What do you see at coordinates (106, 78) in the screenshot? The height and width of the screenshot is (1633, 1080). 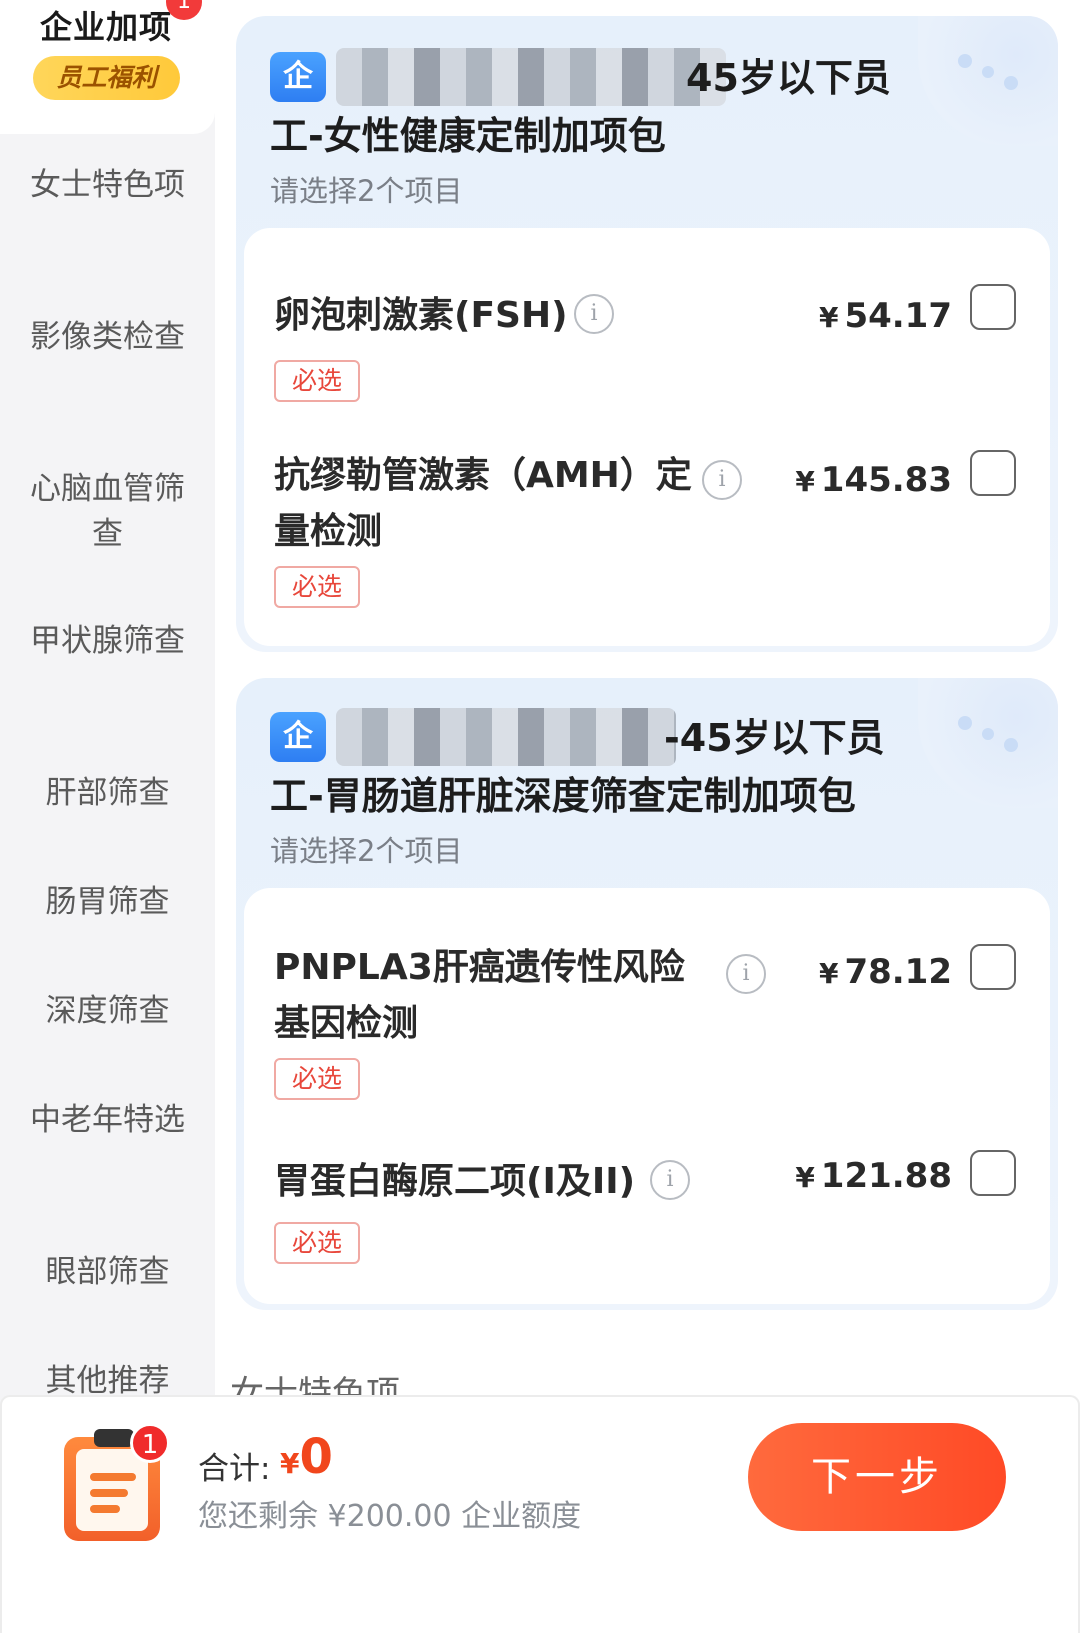 I see `employee-benefit-tag: 员工福利` at bounding box center [106, 78].